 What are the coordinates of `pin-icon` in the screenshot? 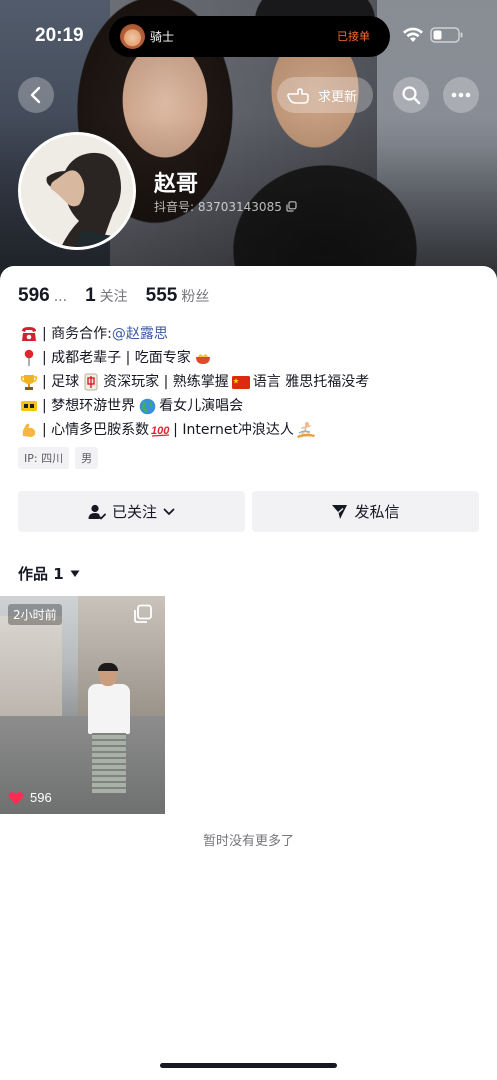 It's located at (29, 358).